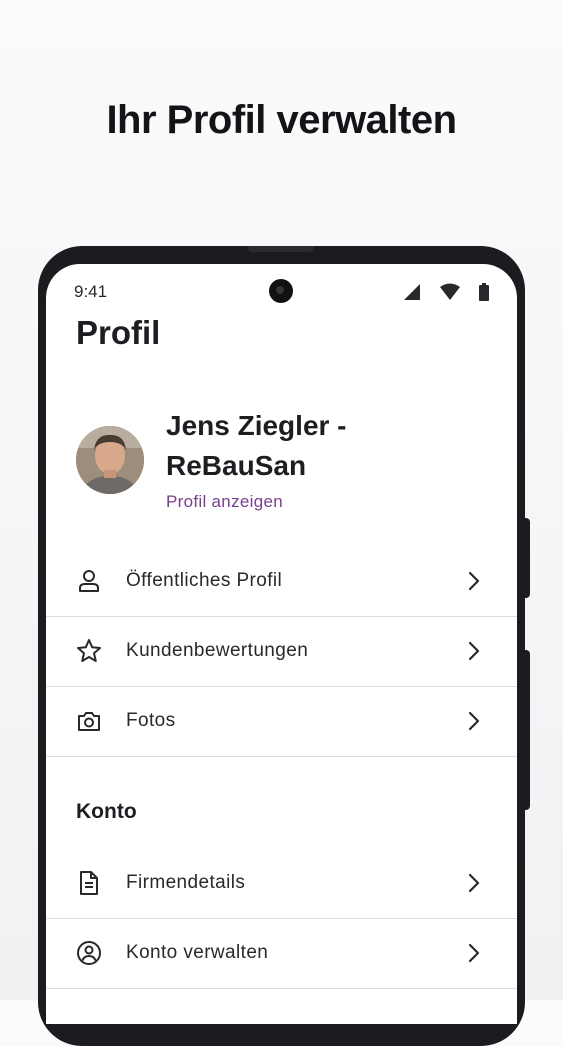 The height and width of the screenshot is (1046, 563). What do you see at coordinates (224, 502) in the screenshot?
I see `view-profile-link: Profil anzeigen` at bounding box center [224, 502].